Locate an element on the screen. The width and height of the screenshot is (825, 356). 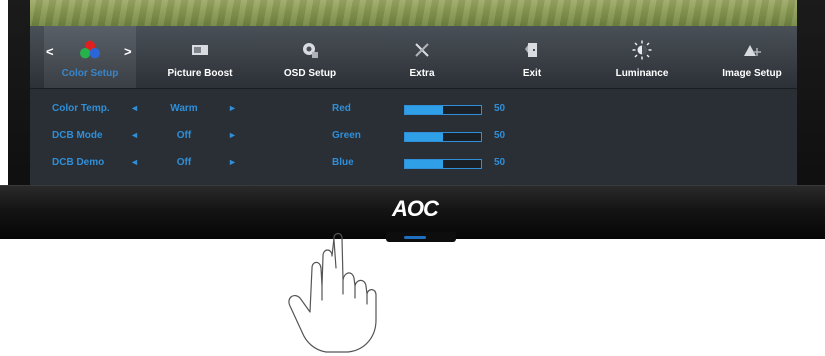
tab-picture-boost: Picture Boost is located at coordinates (200, 57).